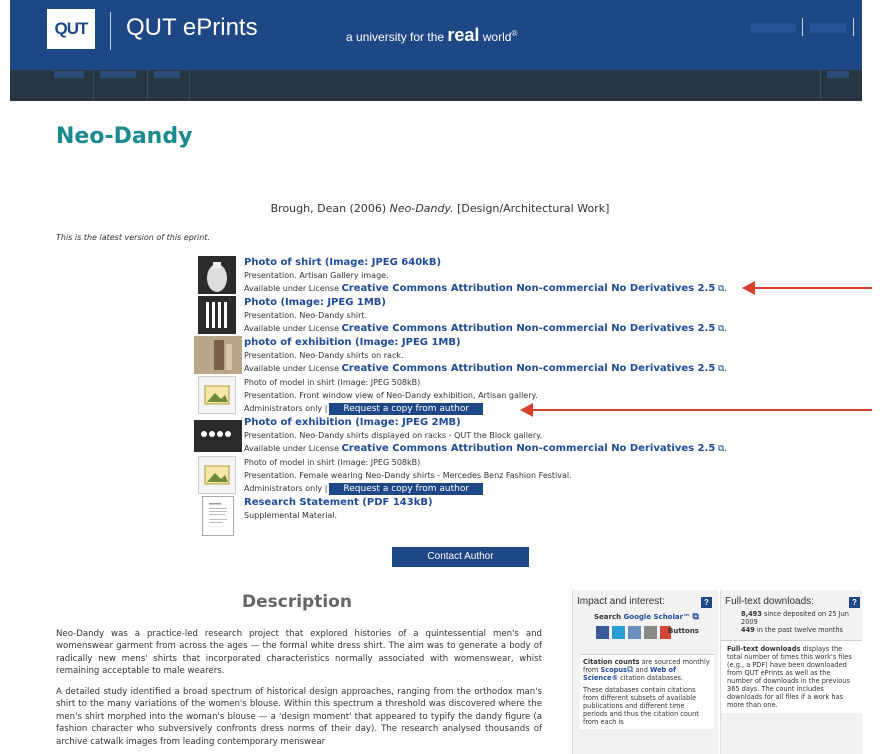 The height and width of the screenshot is (754, 880). Describe the element at coordinates (634, 632) in the screenshot. I see `delicious-icon` at that location.